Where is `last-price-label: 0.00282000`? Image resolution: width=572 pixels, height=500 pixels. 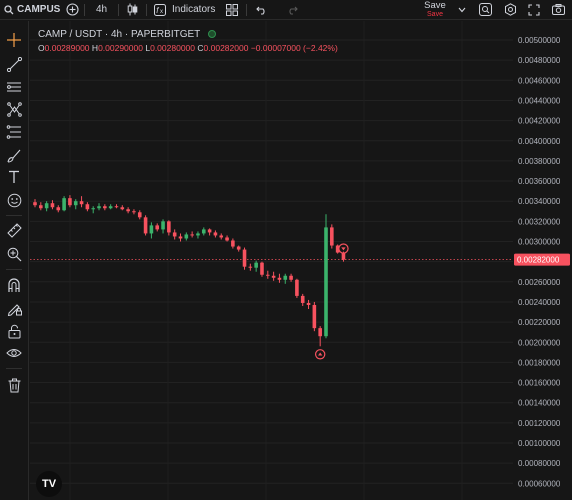
last-price-label: 0.00282000 is located at coordinates (538, 260).